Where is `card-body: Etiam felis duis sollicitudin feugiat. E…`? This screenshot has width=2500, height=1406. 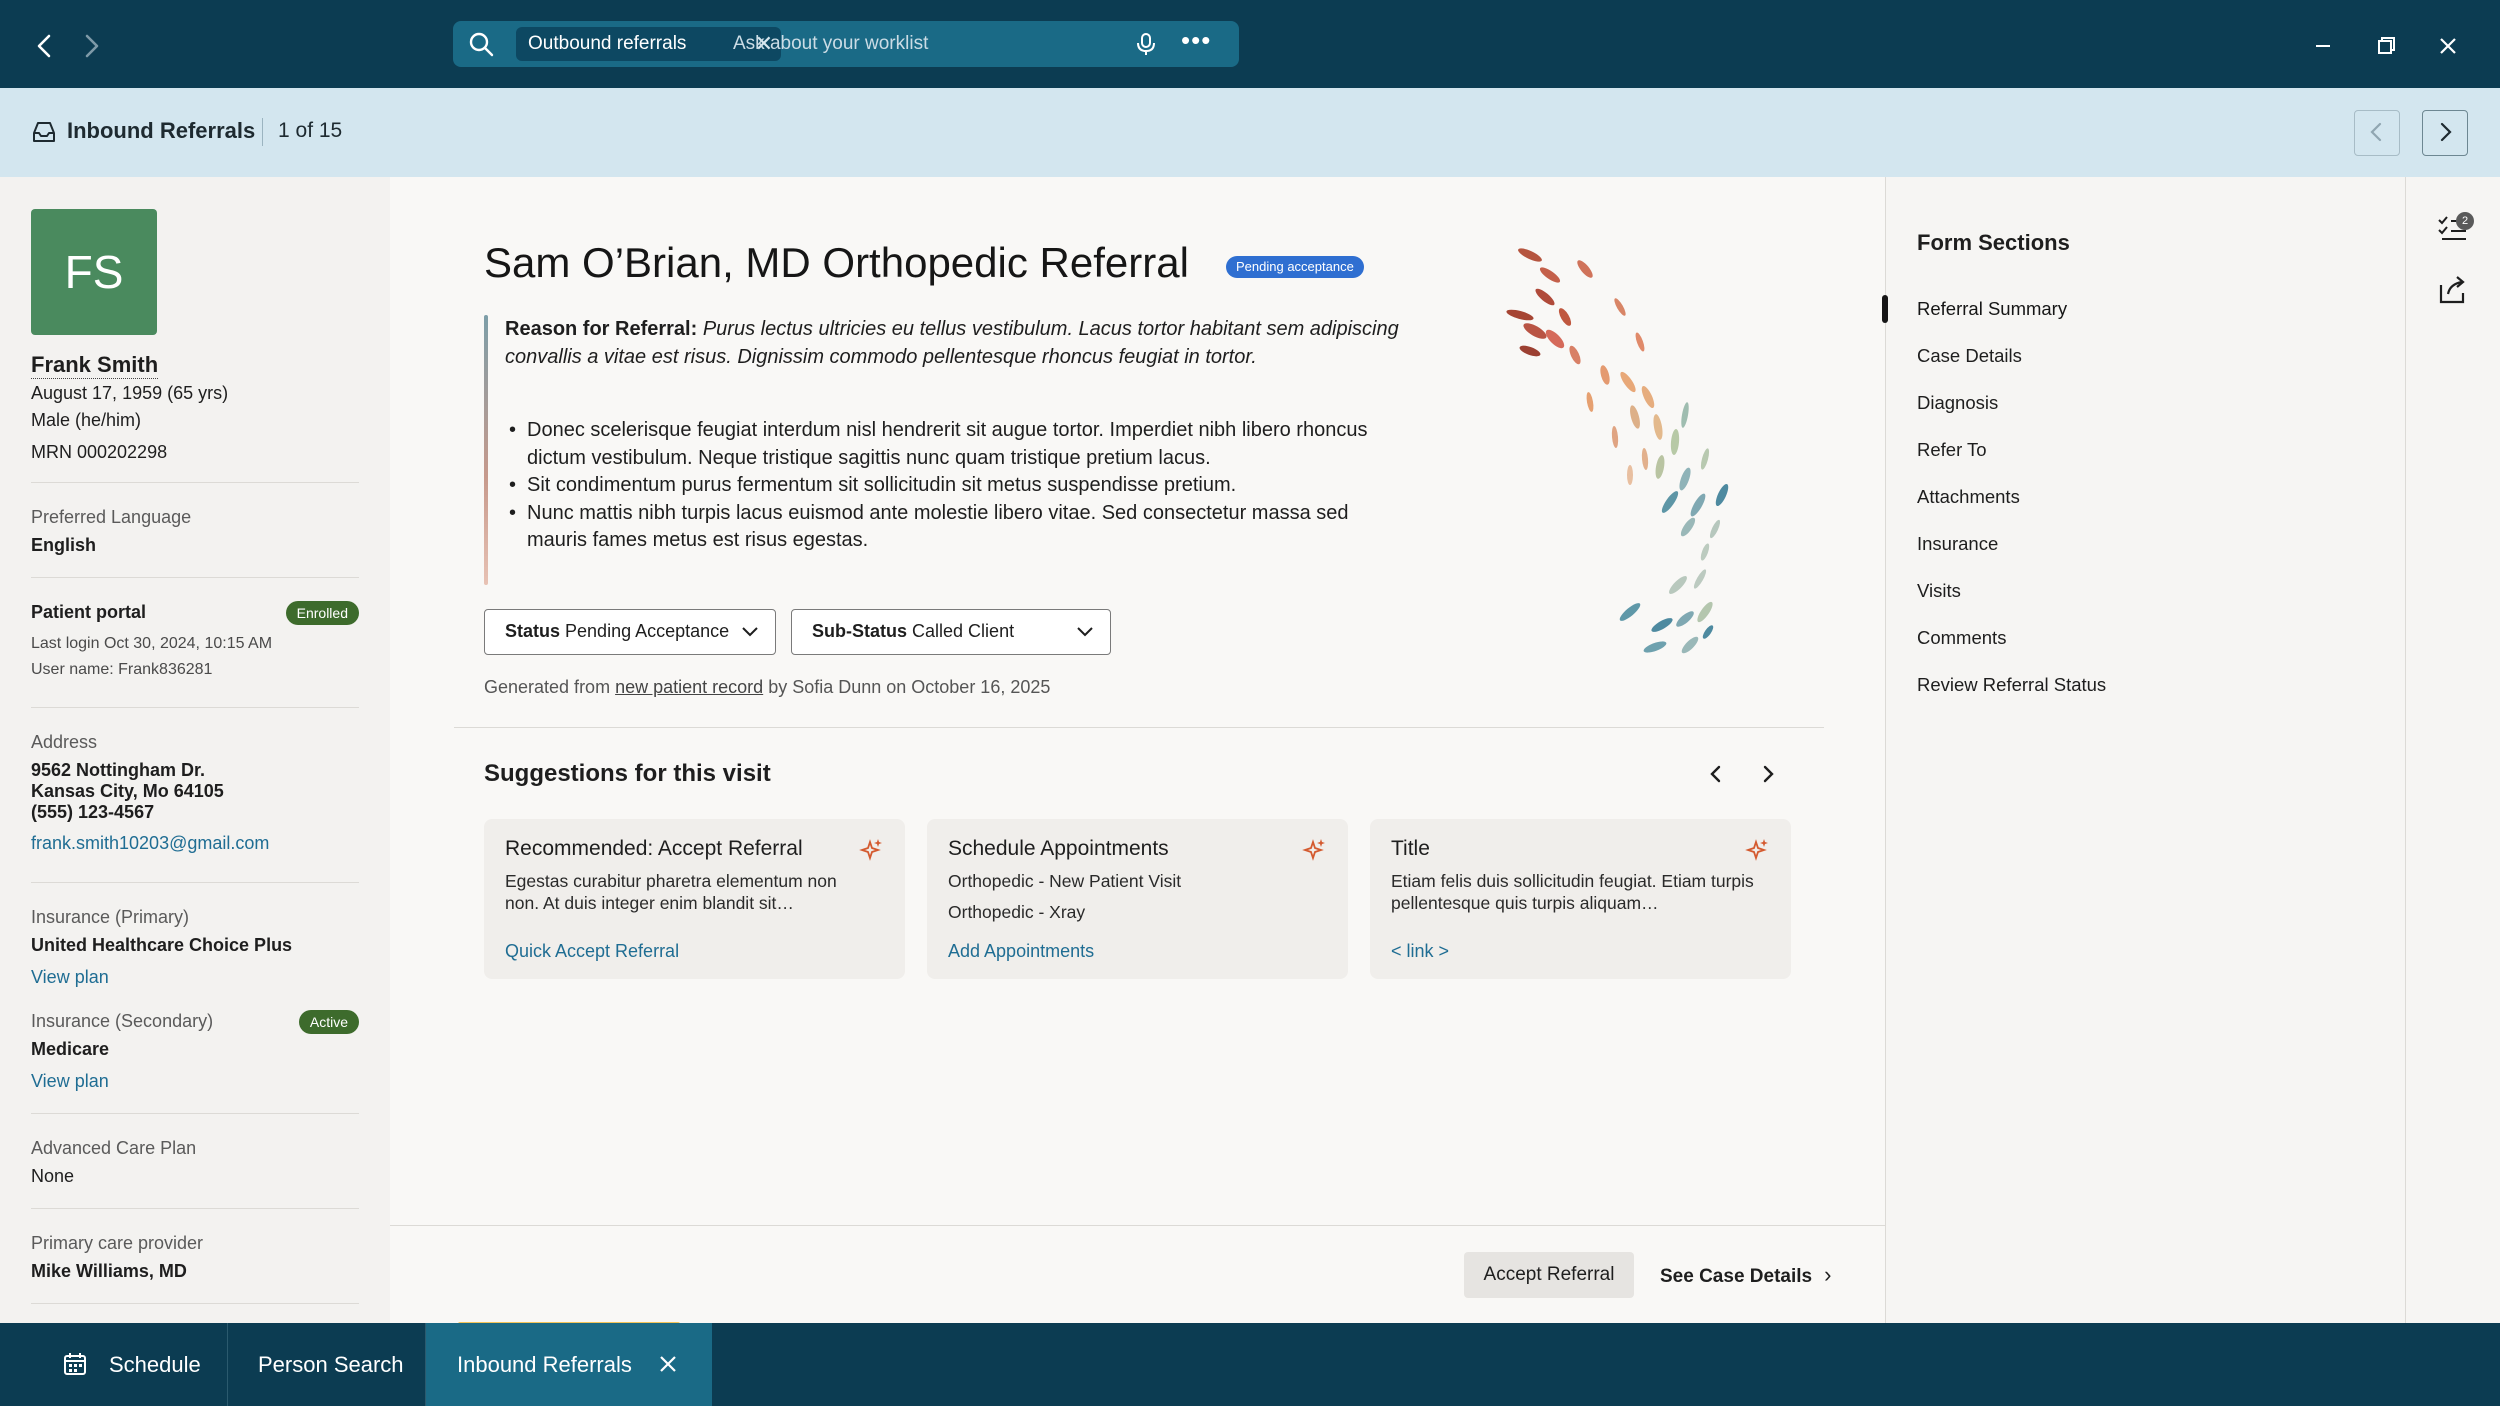 card-body: Etiam felis duis sollicitudin feugiat. E… is located at coordinates (1572, 892).